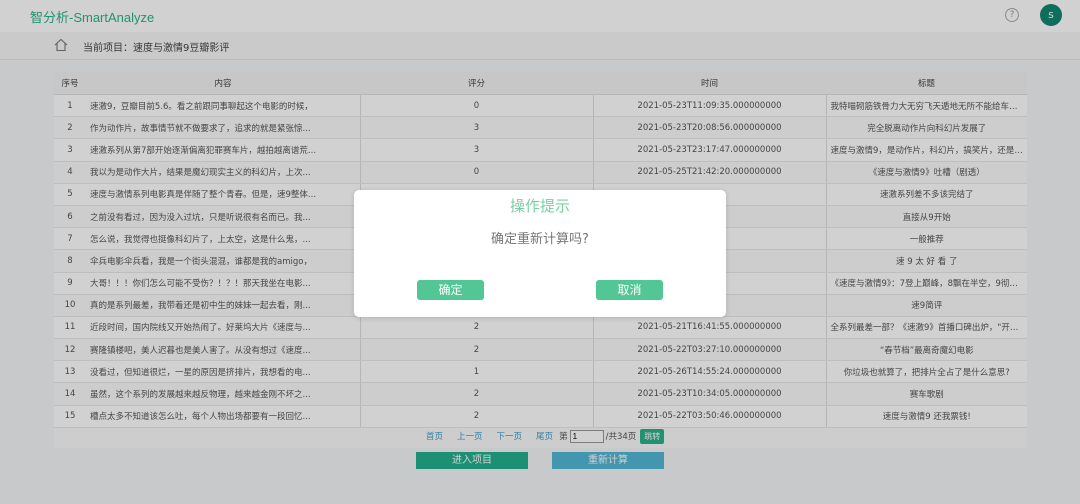 The height and width of the screenshot is (504, 1080). I want to click on dialog-title: 操作提示, so click(539, 206).